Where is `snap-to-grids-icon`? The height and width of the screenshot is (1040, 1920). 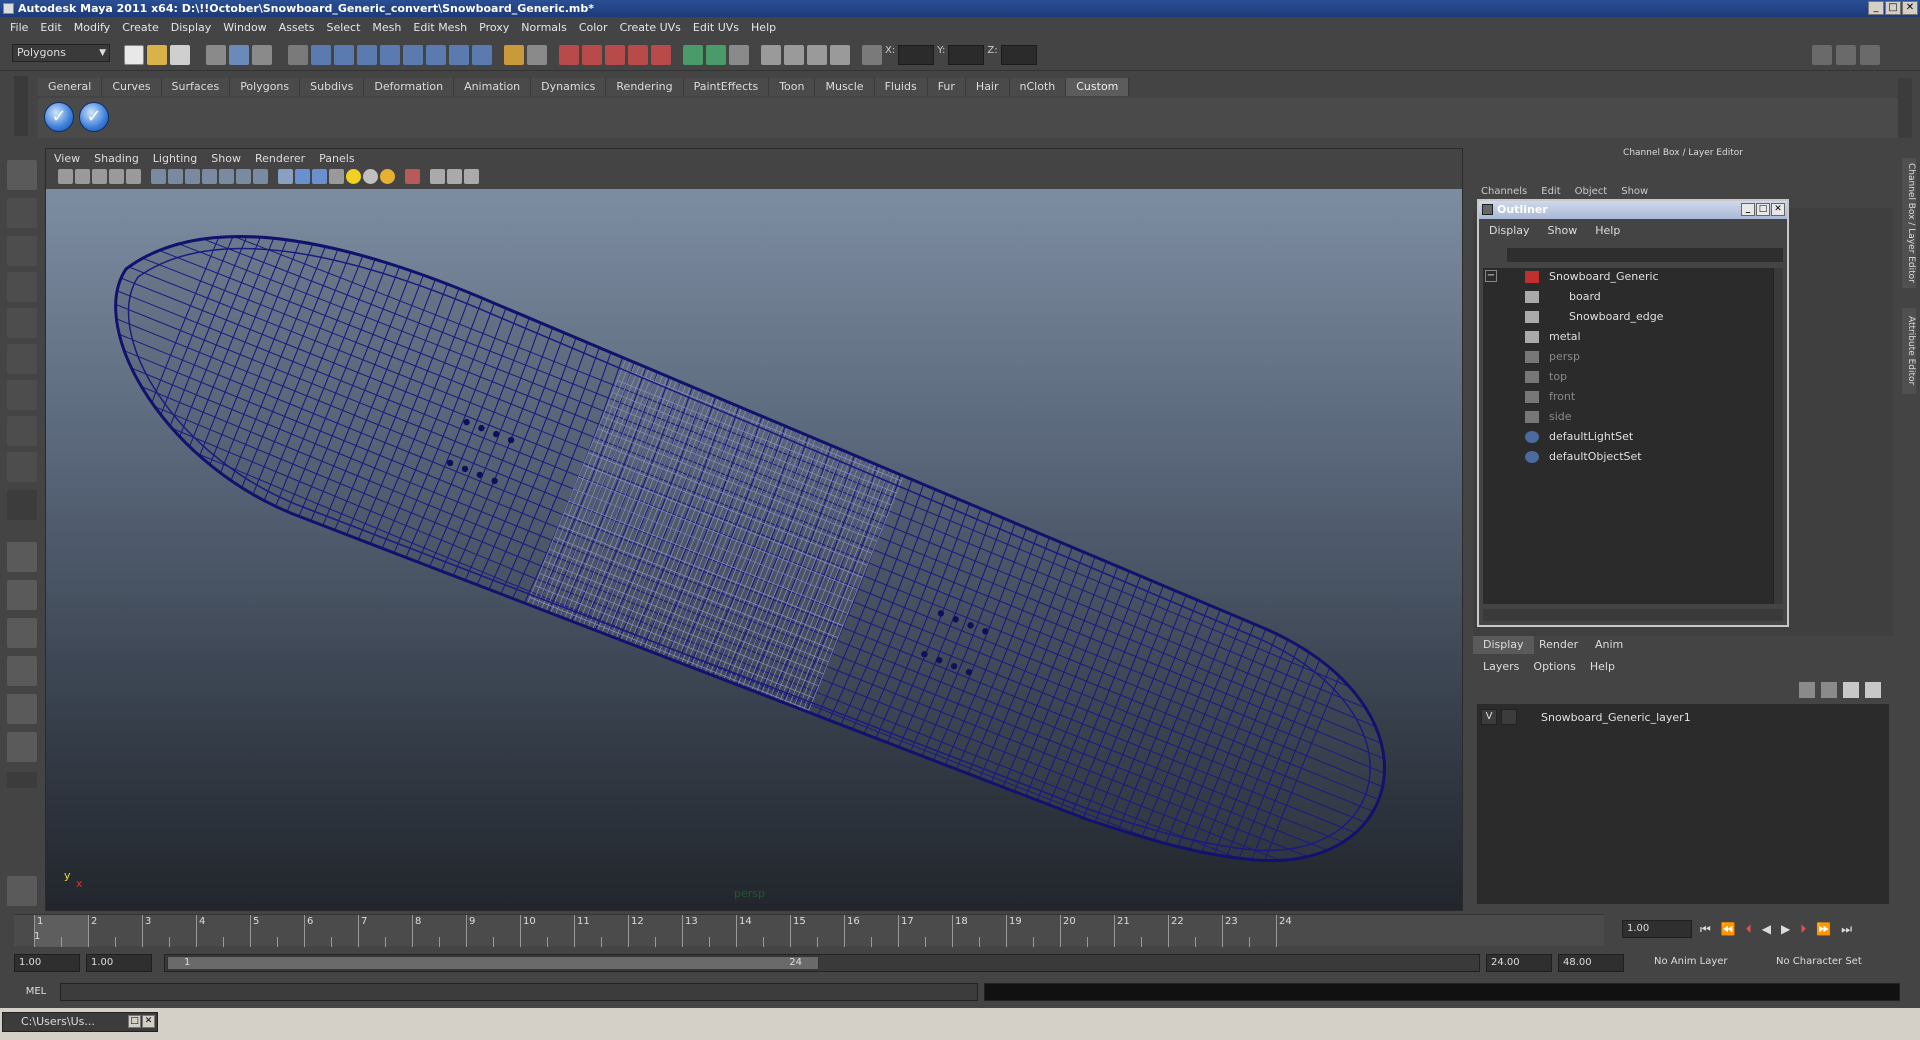
snap-to-grids-icon is located at coordinates (569, 55).